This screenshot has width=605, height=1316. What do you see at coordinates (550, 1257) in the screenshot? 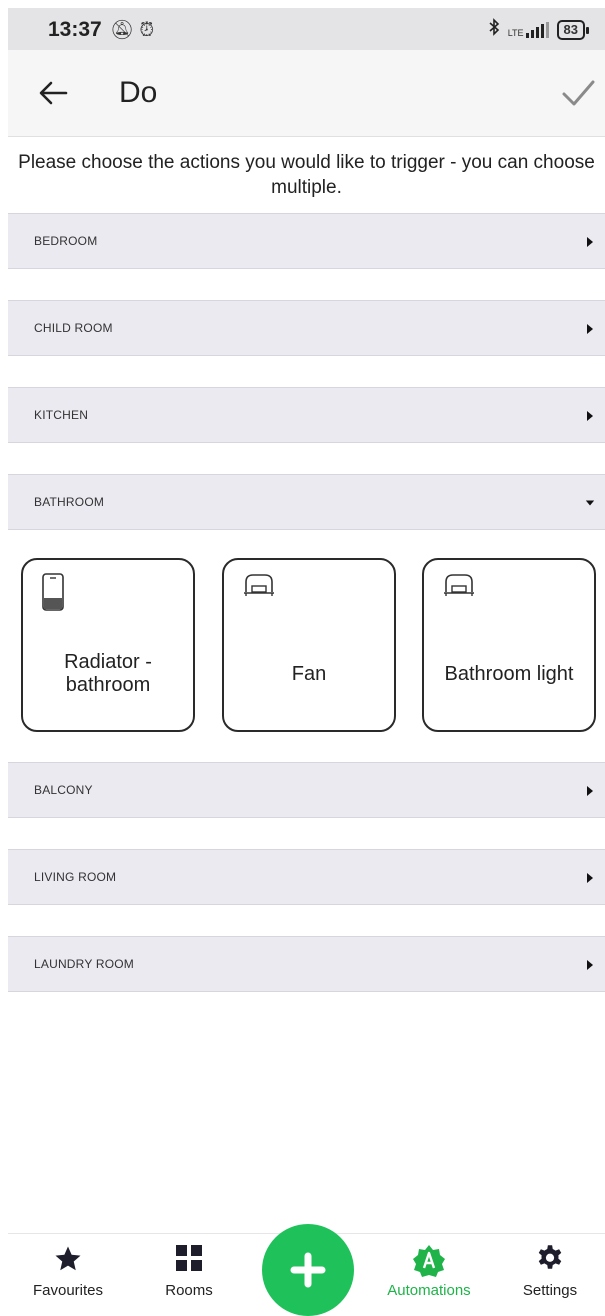
I see `gear-icon` at bounding box center [550, 1257].